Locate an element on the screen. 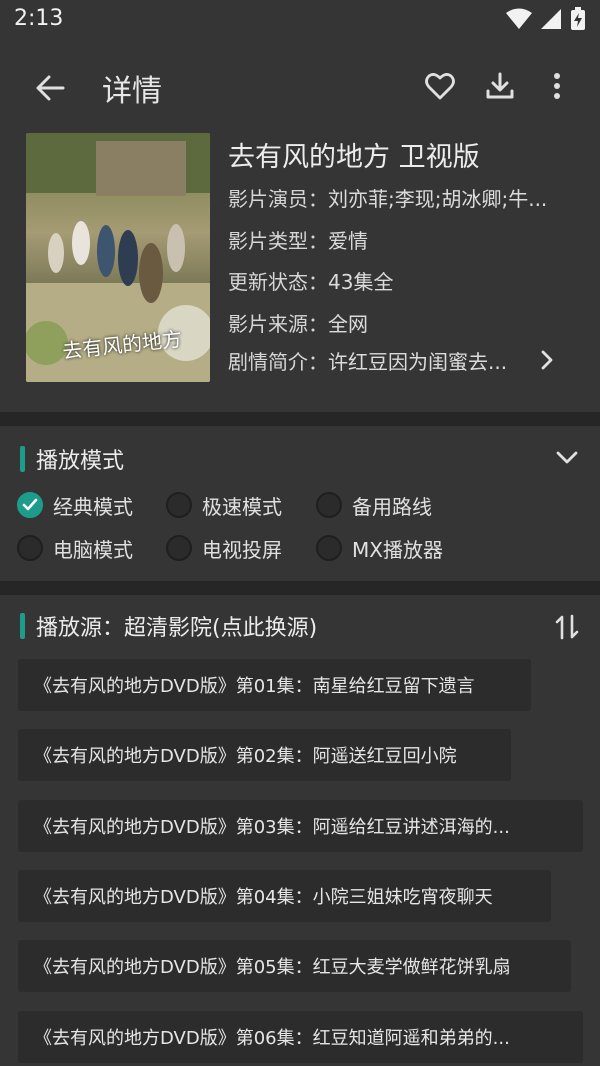 The image size is (600, 1066). info-key: 剧情简介： is located at coordinates (278, 362).